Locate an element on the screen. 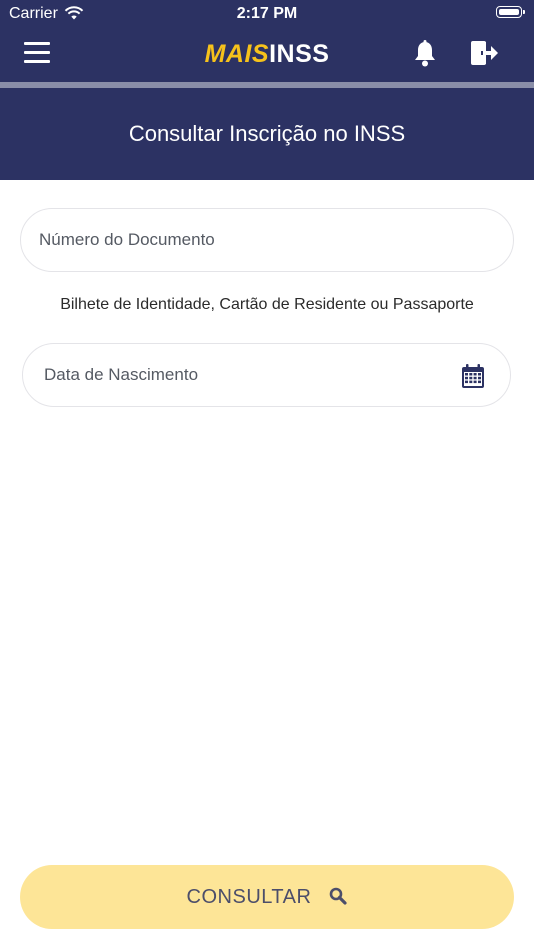 The height and width of the screenshot is (950, 534). status-time: 2:17 PM is located at coordinates (267, 13).